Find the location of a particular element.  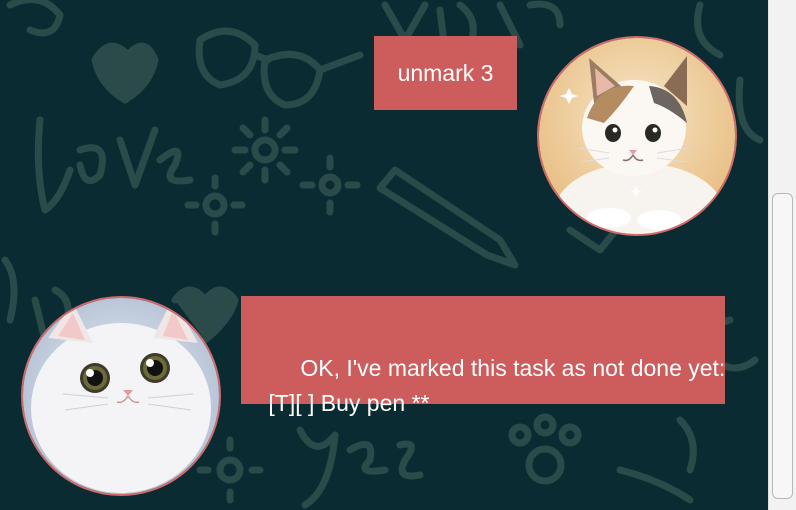

user-avatar is located at coordinates (637, 136).